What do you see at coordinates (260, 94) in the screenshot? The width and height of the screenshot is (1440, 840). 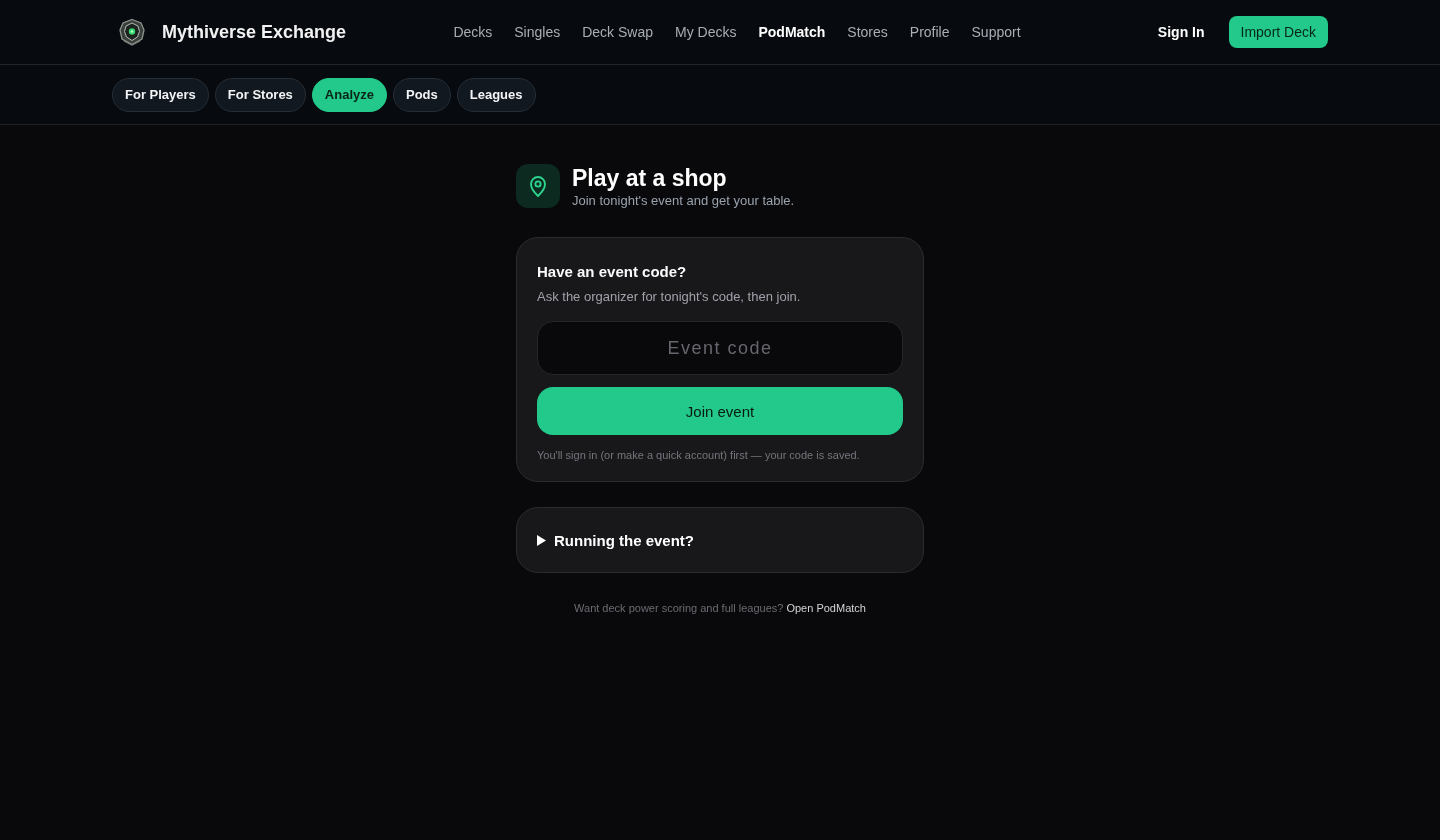 I see `pill-tab: For Stores` at bounding box center [260, 94].